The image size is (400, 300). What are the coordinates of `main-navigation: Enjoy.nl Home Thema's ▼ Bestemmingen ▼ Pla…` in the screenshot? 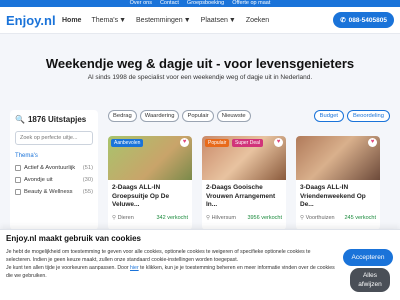 It's located at (200, 20).